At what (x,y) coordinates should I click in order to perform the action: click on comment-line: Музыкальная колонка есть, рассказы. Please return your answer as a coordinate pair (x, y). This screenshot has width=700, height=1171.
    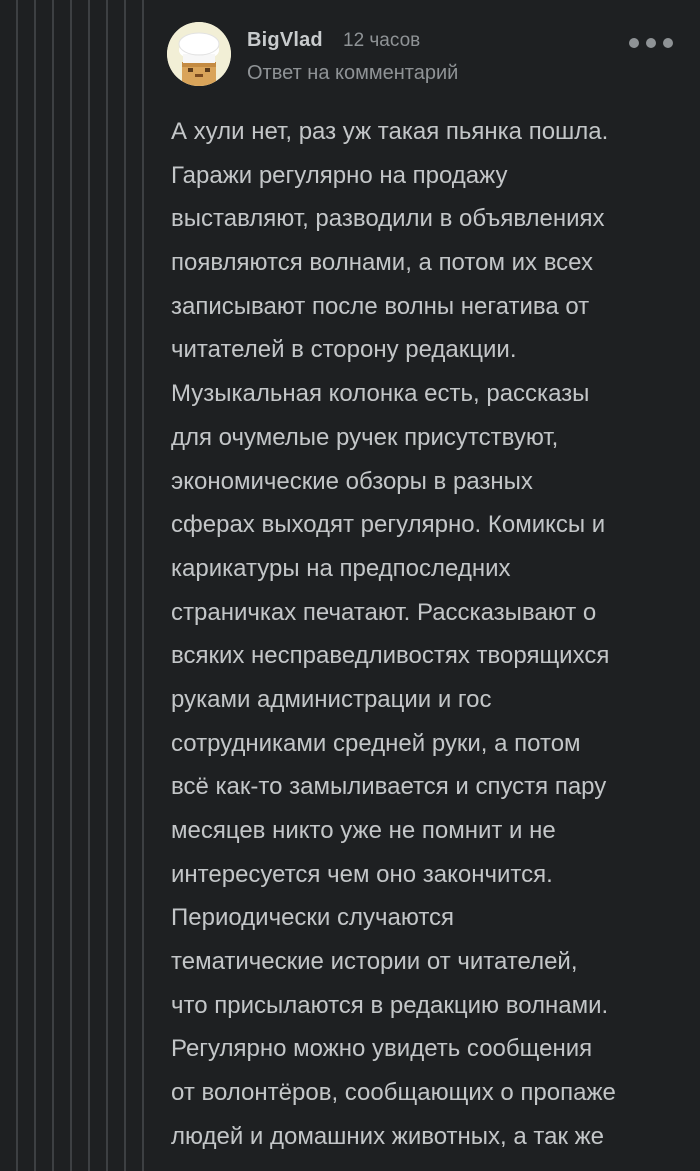
    Looking at the image, I should click on (380, 394).